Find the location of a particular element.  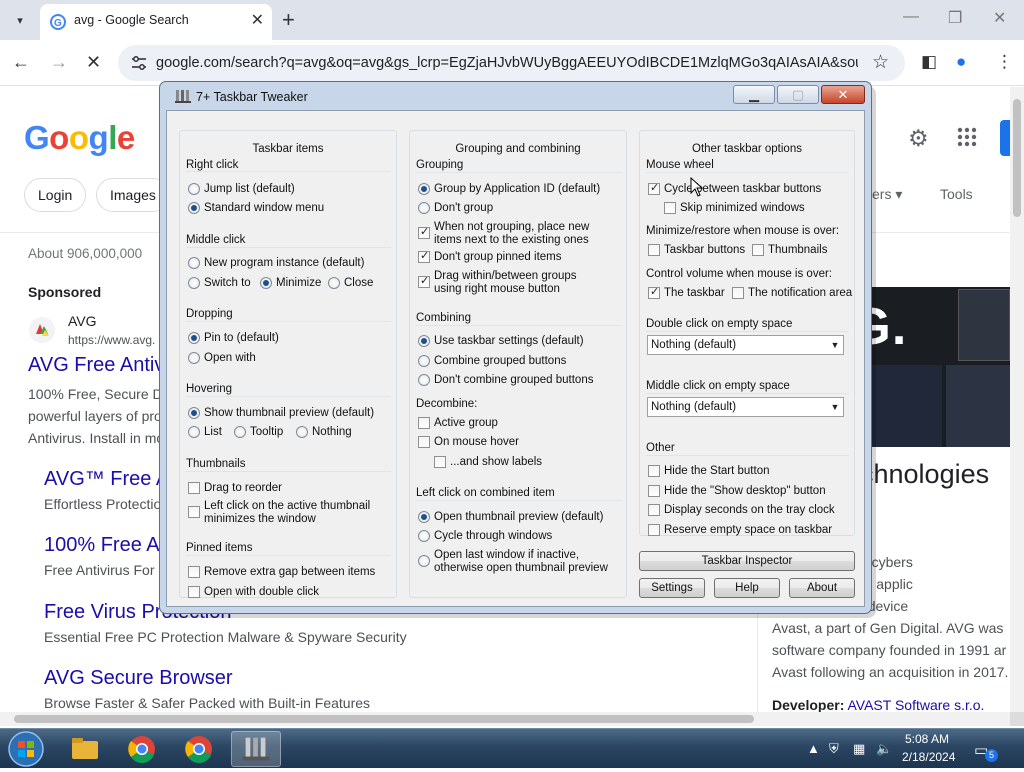

open-thumbnail-preview-radio is located at coordinates (424, 517).